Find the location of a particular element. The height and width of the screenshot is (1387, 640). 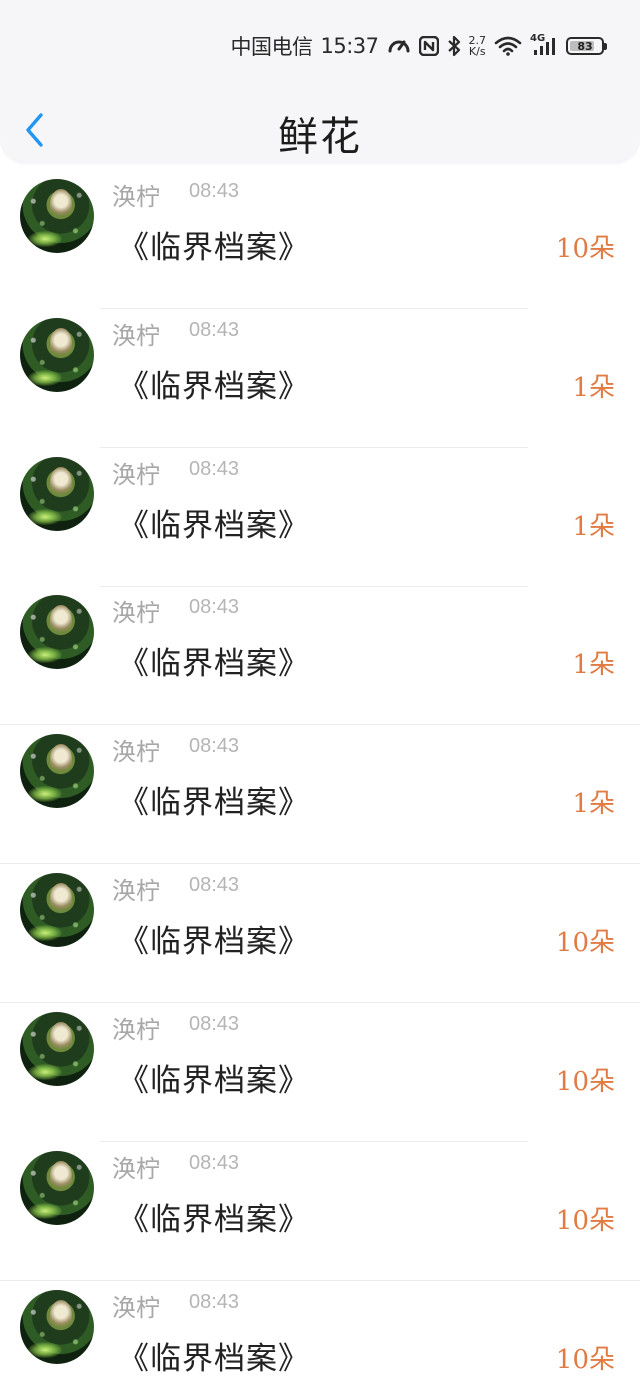

speedometer-icon is located at coordinates (399, 46).